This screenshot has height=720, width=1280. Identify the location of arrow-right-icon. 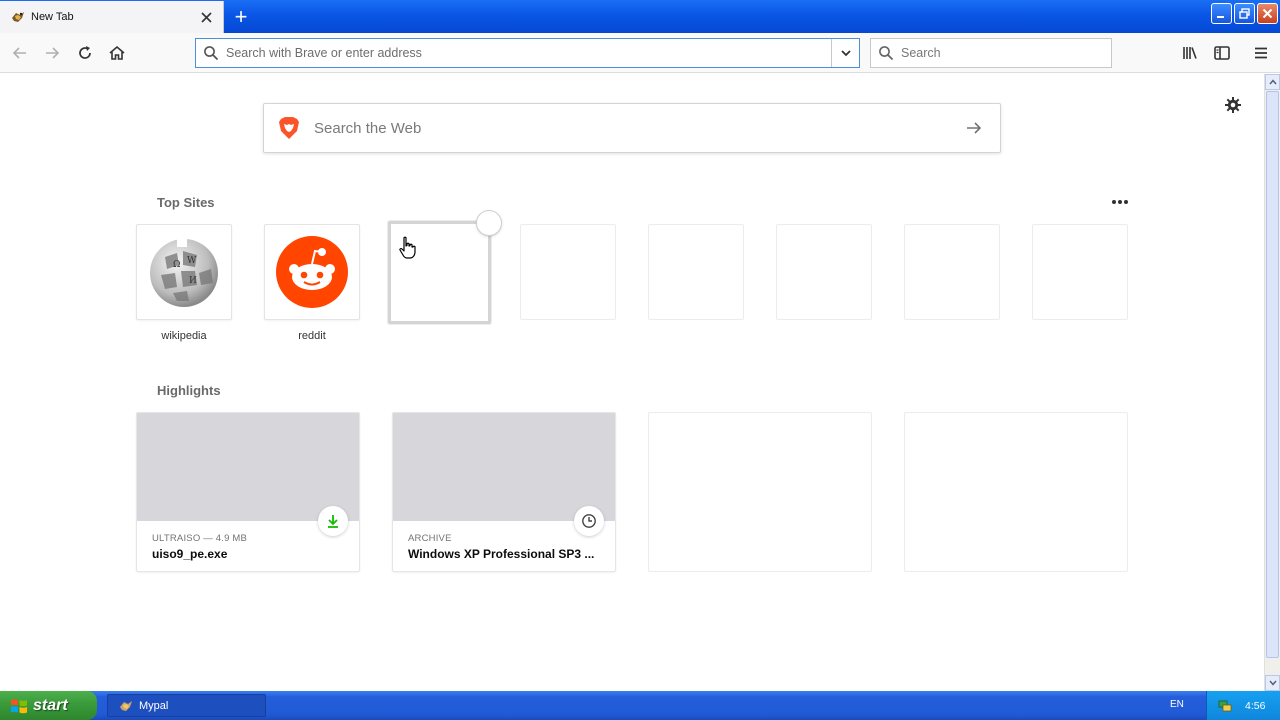
(974, 128).